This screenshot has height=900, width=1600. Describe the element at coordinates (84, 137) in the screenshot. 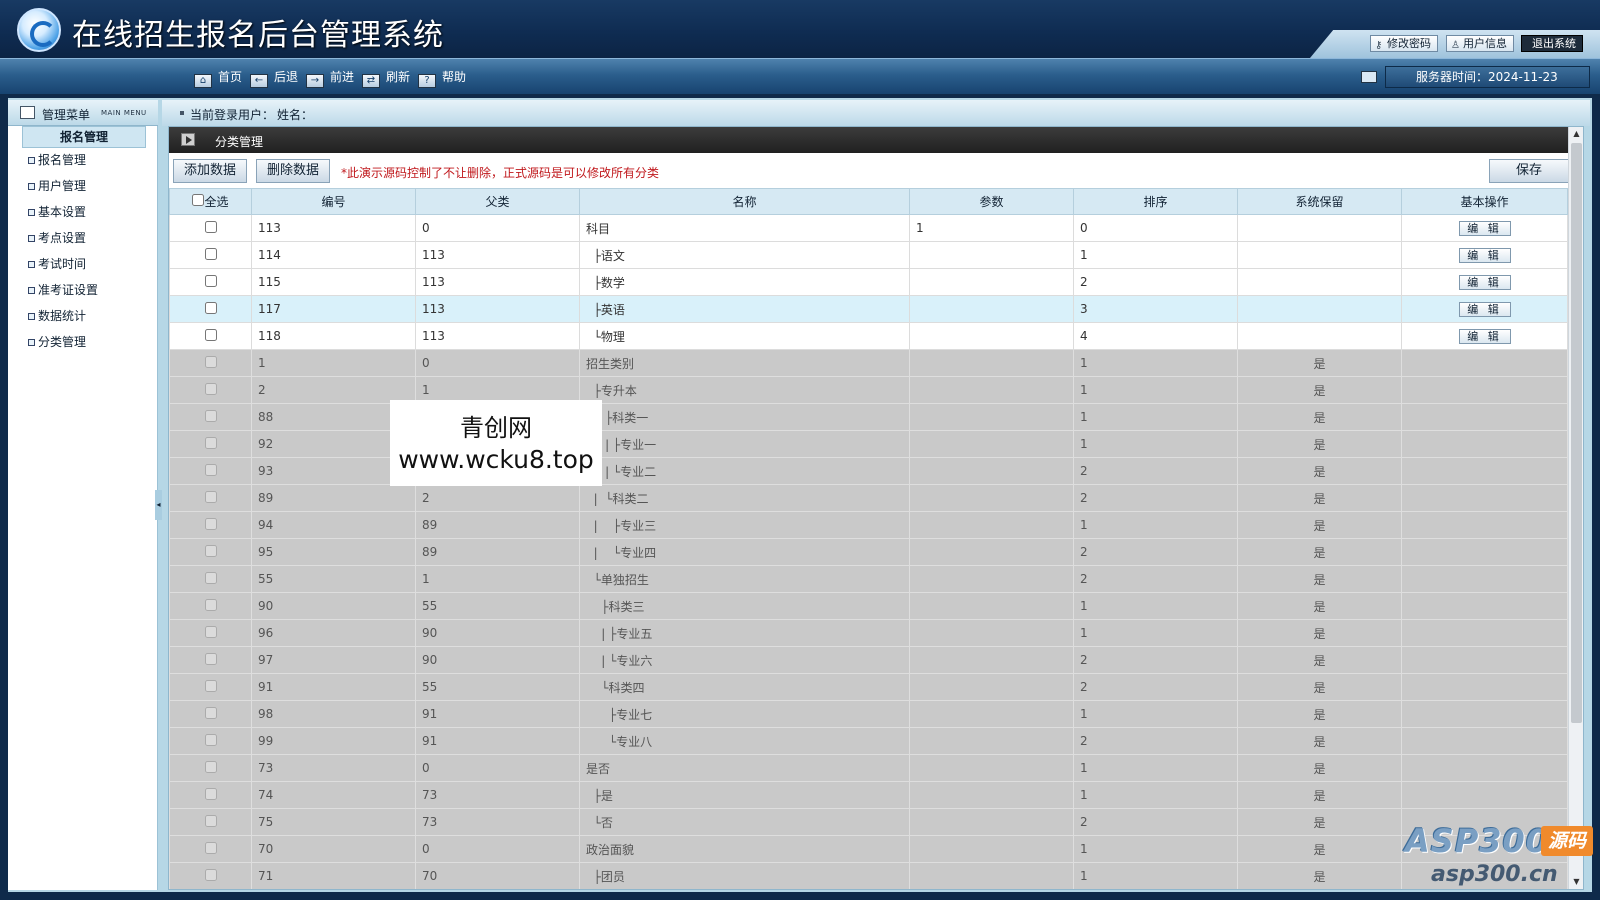

I see `sidebar-group-header: 报名管理` at that location.